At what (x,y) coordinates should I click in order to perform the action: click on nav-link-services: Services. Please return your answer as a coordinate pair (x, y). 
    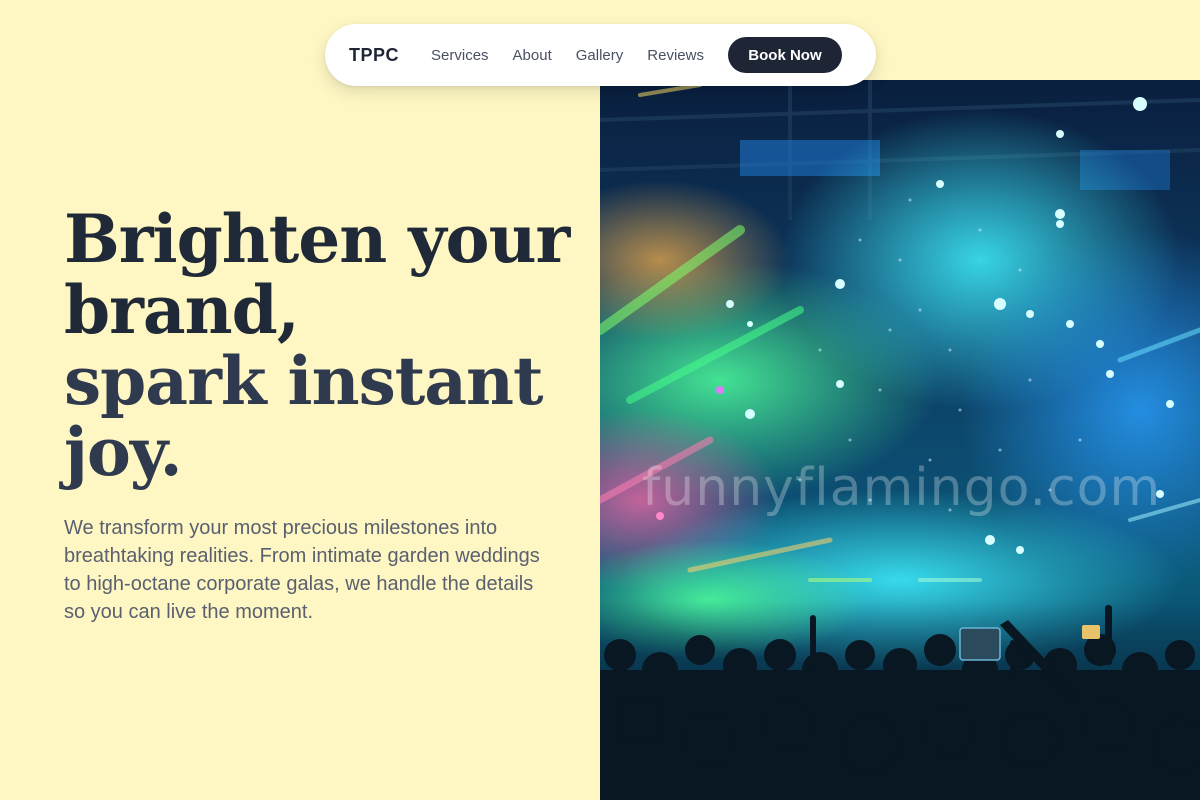
    Looking at the image, I should click on (460, 55).